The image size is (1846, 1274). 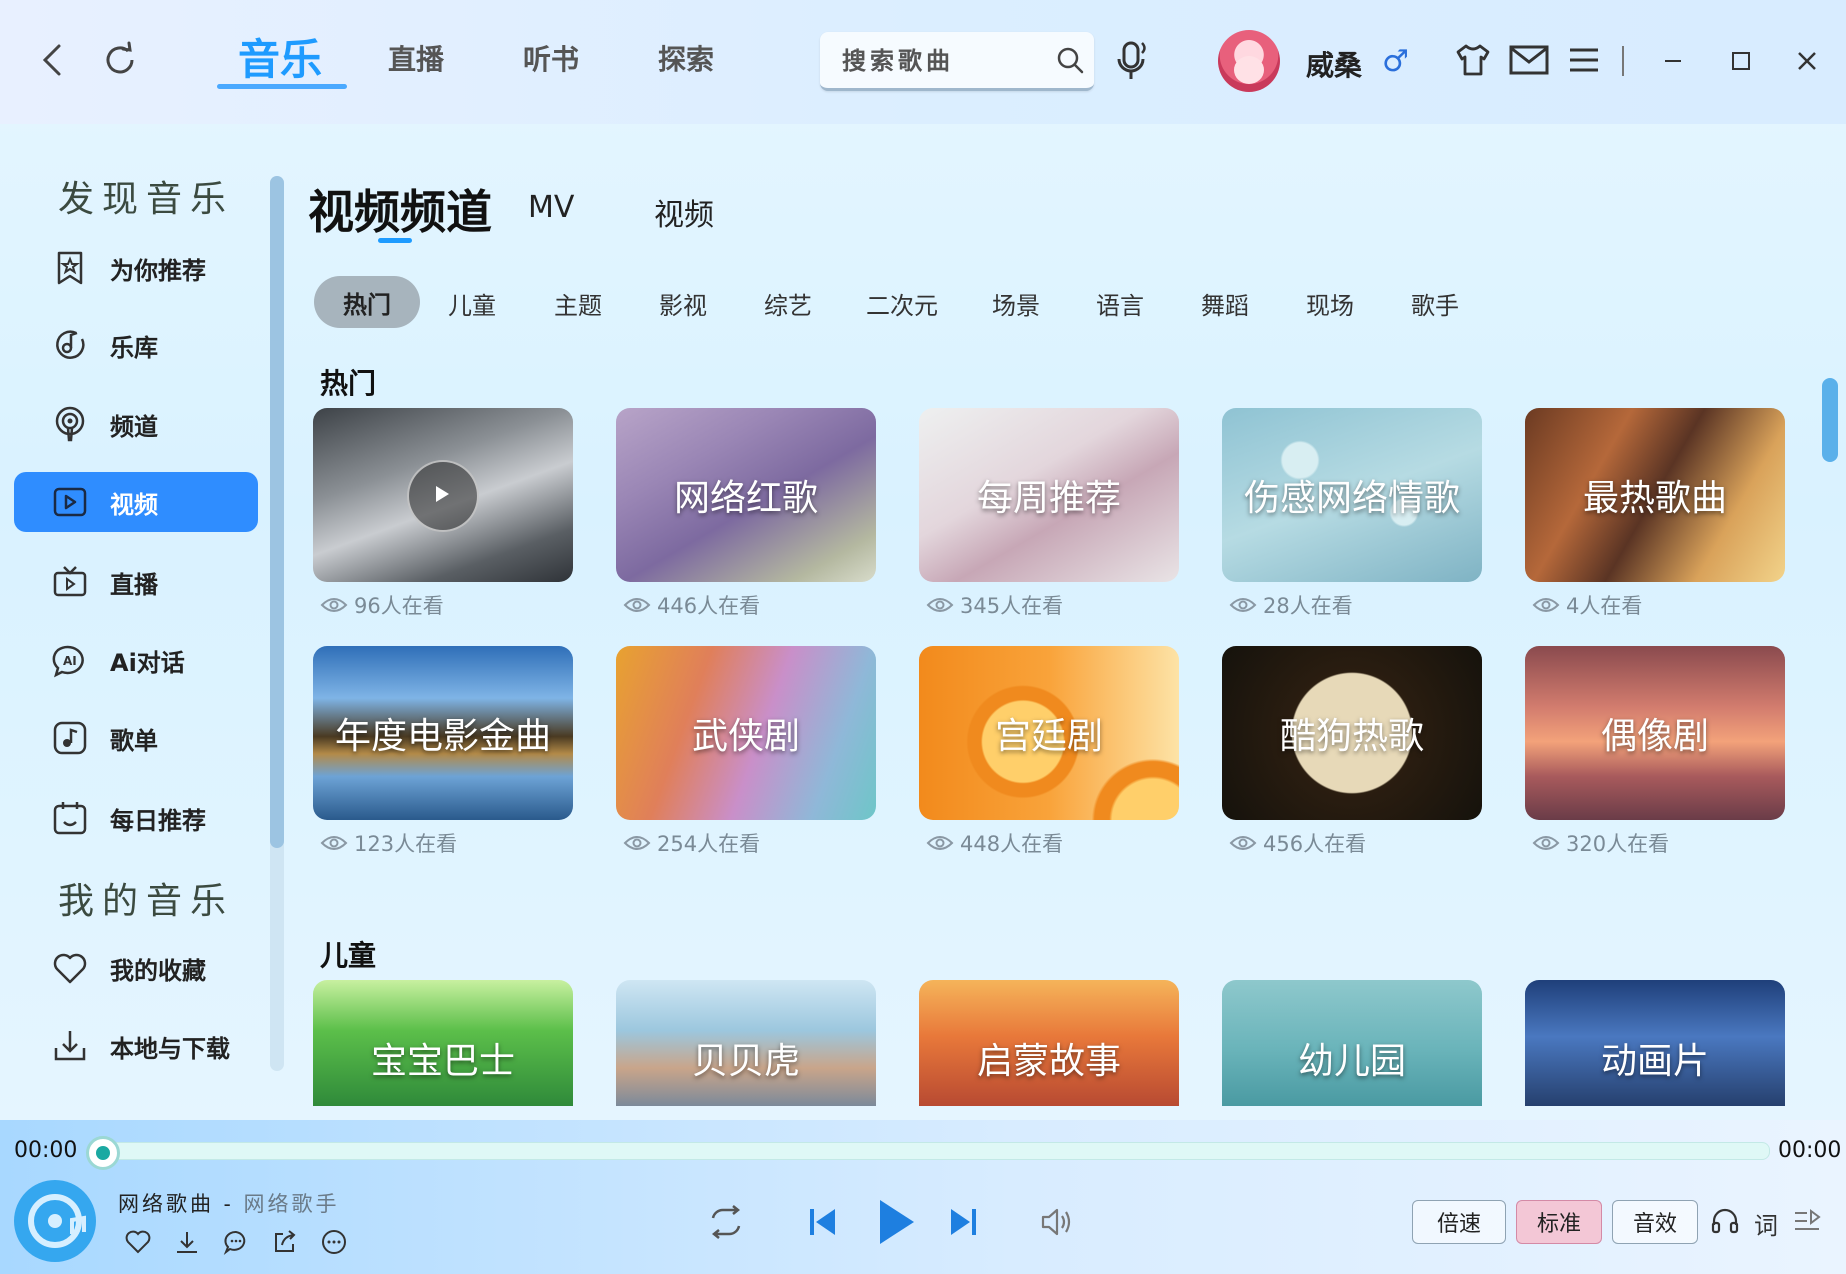 I want to click on comment-icon, so click(x=234, y=1243).